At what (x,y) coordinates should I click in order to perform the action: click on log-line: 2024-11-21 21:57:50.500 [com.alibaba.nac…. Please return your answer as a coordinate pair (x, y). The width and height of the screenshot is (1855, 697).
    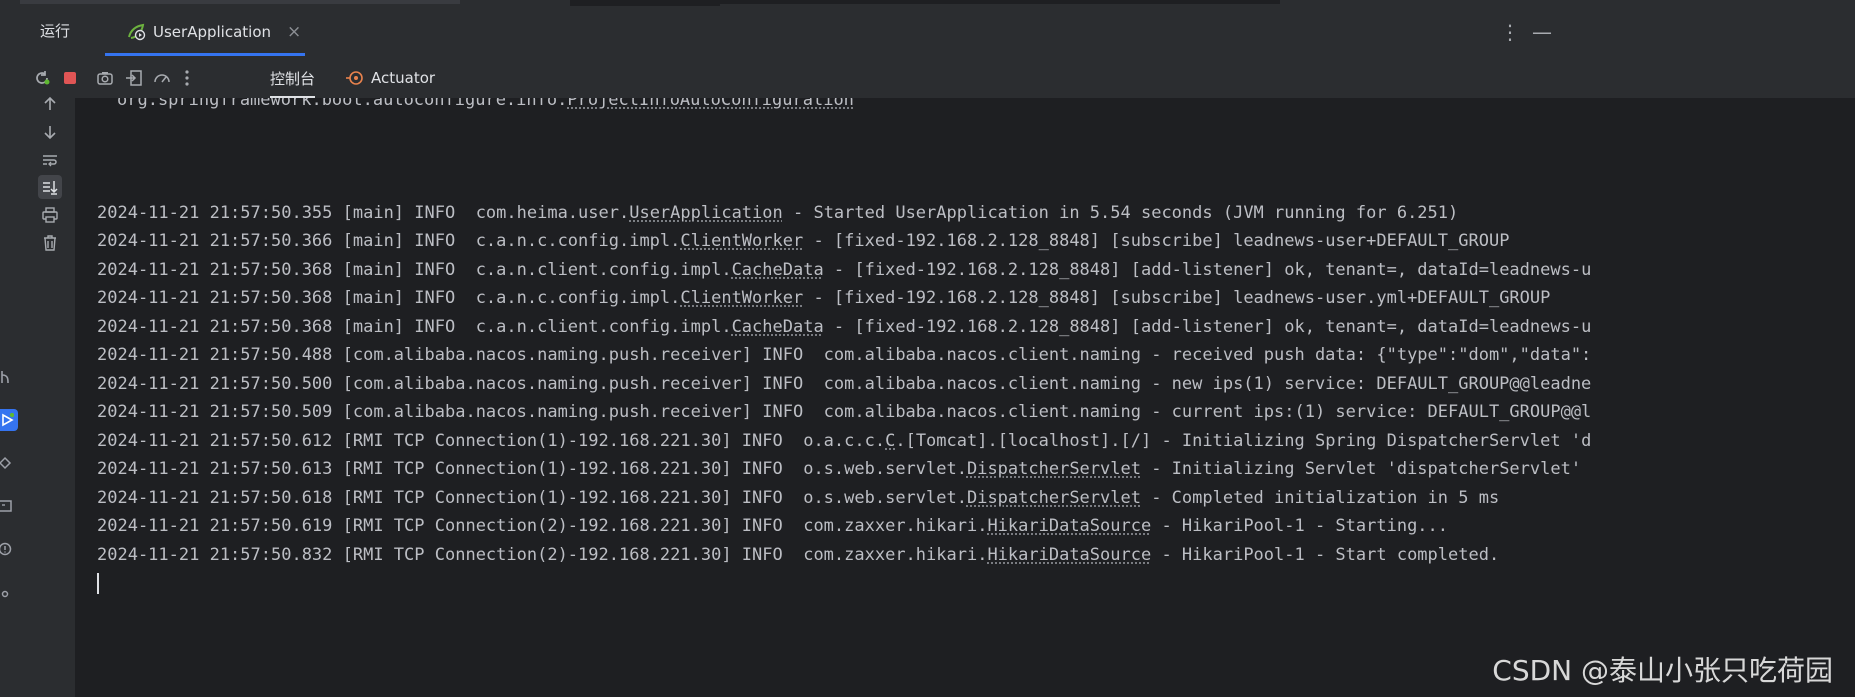
    Looking at the image, I should click on (844, 384).